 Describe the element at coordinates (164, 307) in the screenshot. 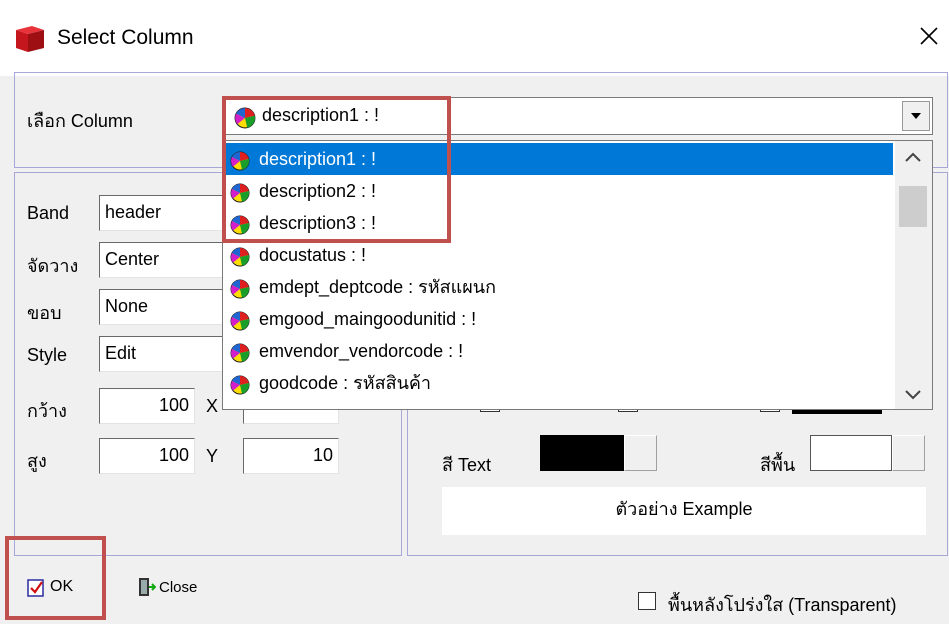

I see `border-field: None` at that location.